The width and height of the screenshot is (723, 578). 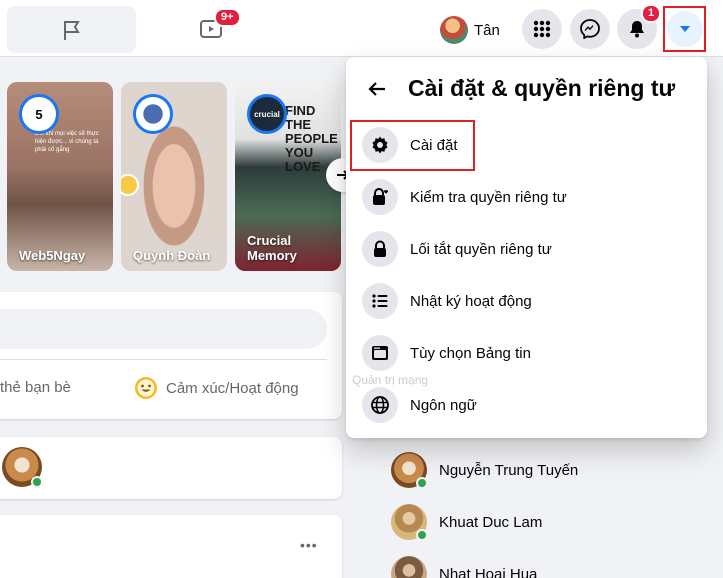 What do you see at coordinates (471, 301) in the screenshot?
I see `menu-item-label: Nhật ký hoạt động` at bounding box center [471, 301].